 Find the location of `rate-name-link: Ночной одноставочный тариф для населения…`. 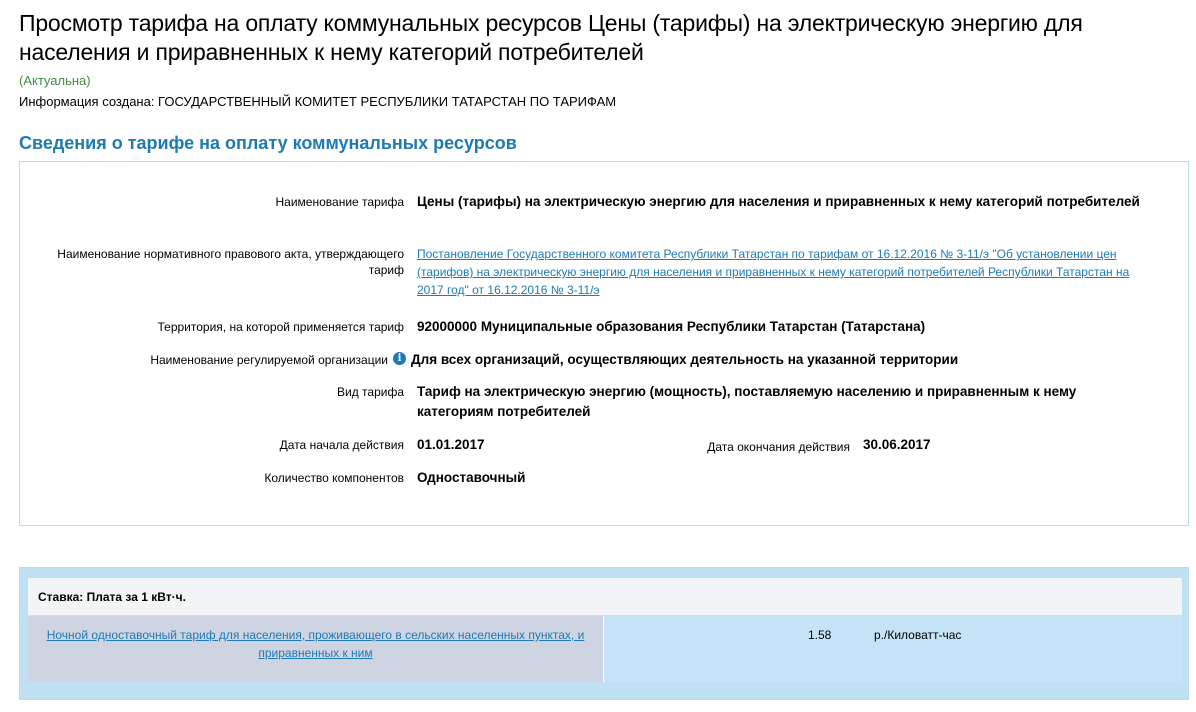

rate-name-link: Ночной одноставочный тариф для населения… is located at coordinates (316, 644).